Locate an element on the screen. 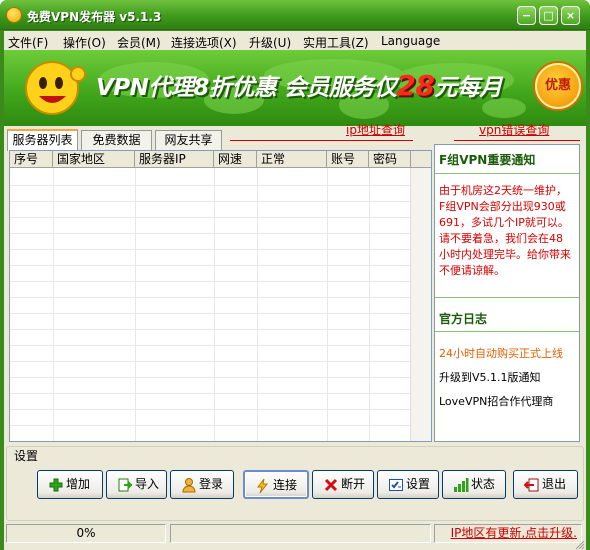 This screenshot has width=590, height=550. status-bar: 0% IP地区有更新,点击升级. is located at coordinates (295, 534).